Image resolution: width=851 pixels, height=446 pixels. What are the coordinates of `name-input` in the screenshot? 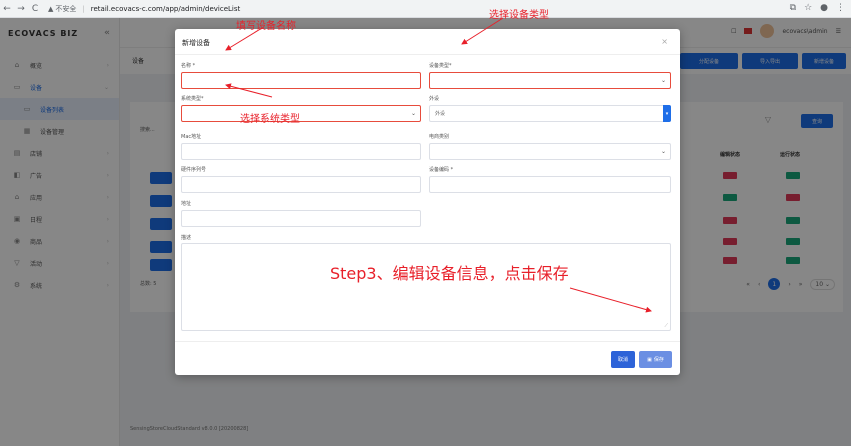 It's located at (301, 80).